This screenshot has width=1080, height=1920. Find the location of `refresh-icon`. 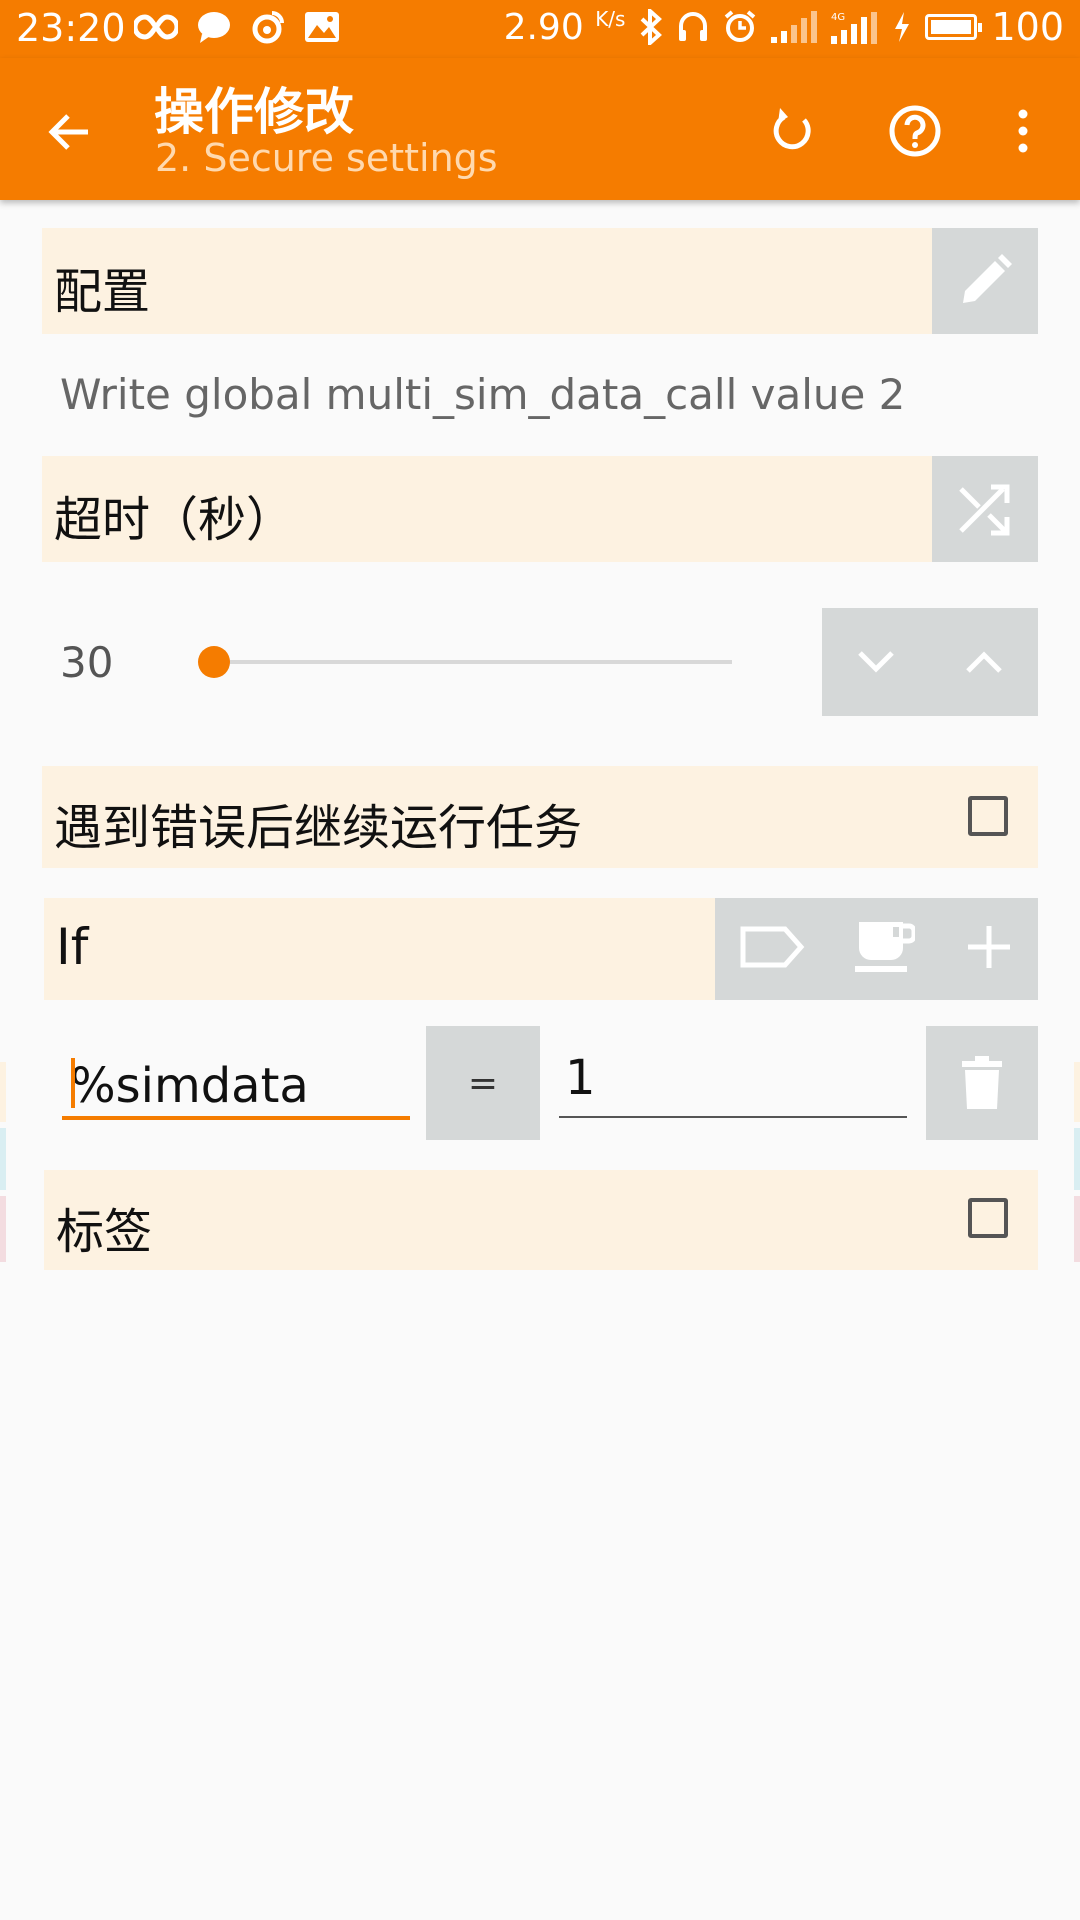

refresh-icon is located at coordinates (792, 129).